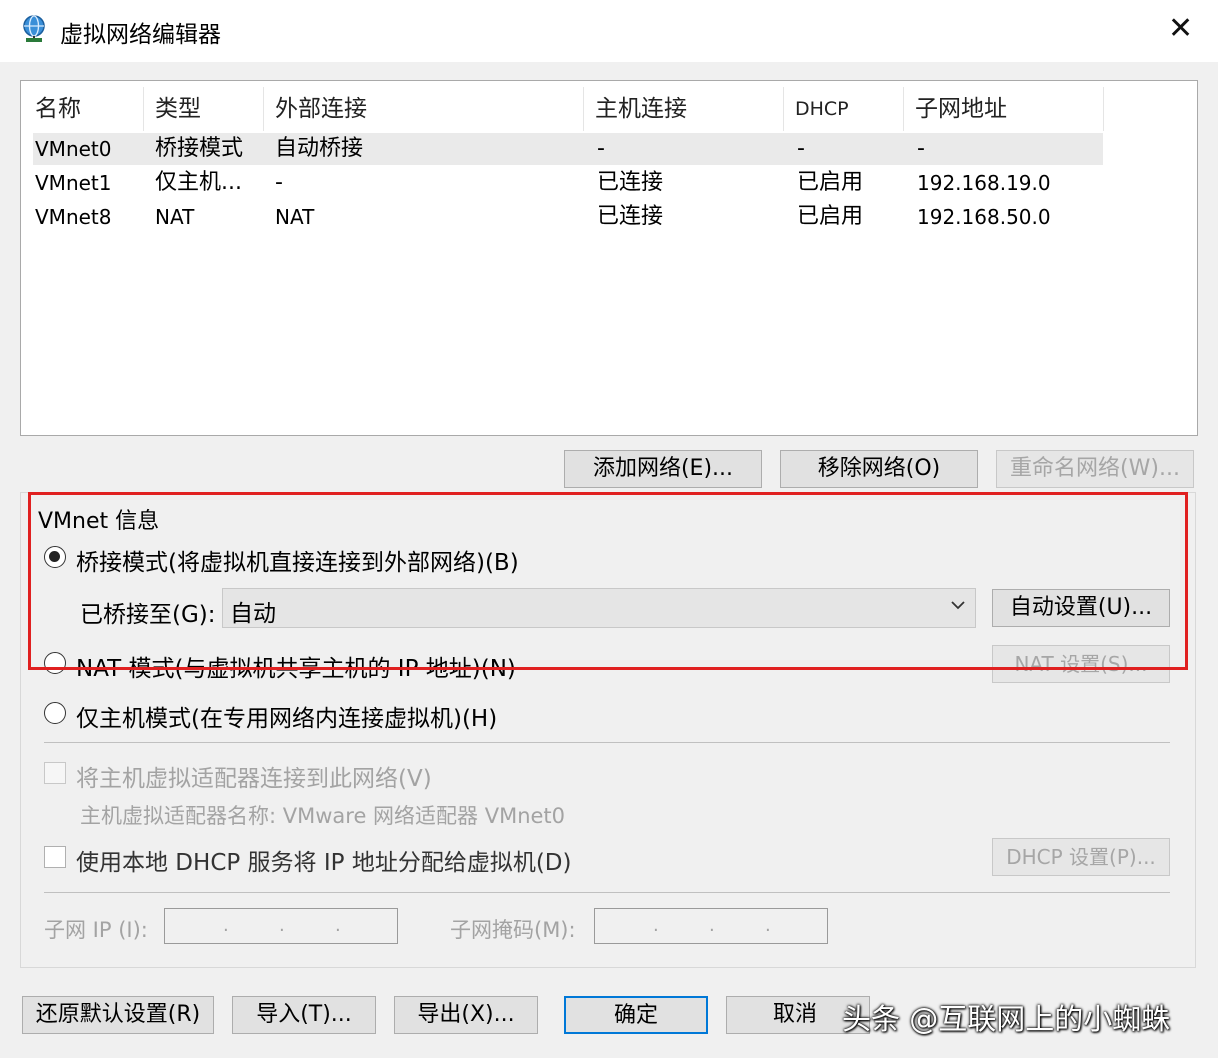 The width and height of the screenshot is (1218, 1058). Describe the element at coordinates (254, 776) in the screenshot. I see `connect-adapter-label: 将主机虚拟适配器连接到此网络(V)` at that location.